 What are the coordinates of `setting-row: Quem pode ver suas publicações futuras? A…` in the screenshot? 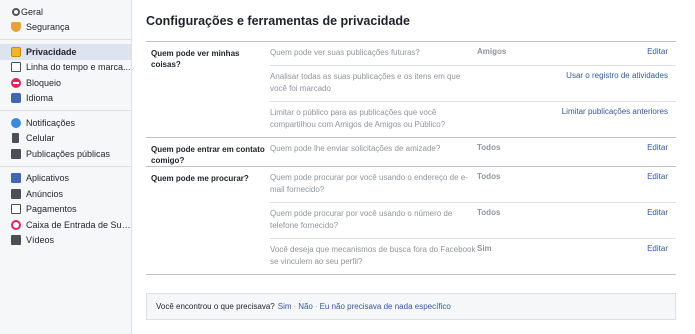 It's located at (473, 54).